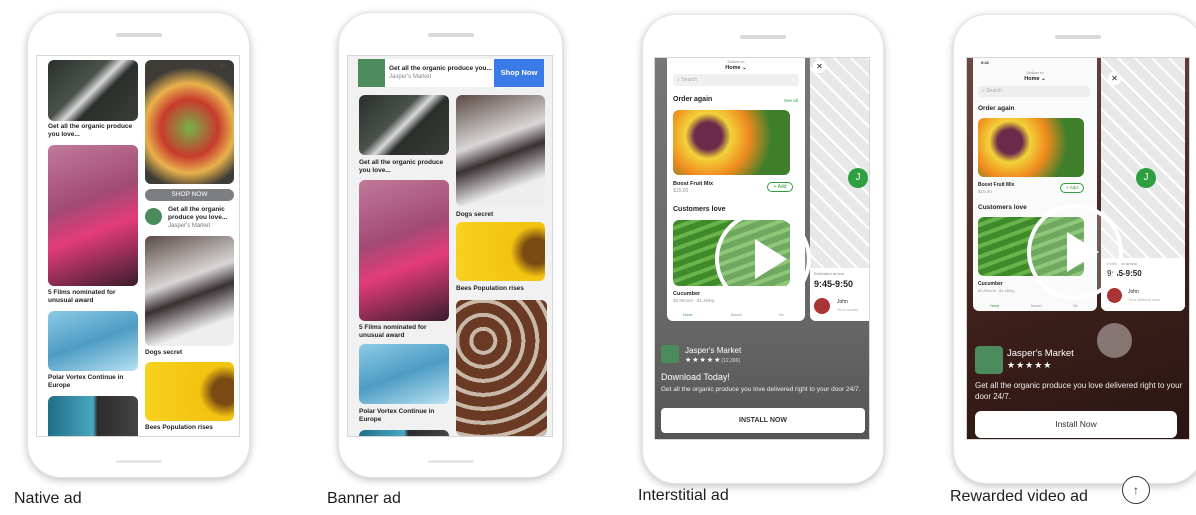  I want to click on courier-role: Your courier, so click(848, 309).